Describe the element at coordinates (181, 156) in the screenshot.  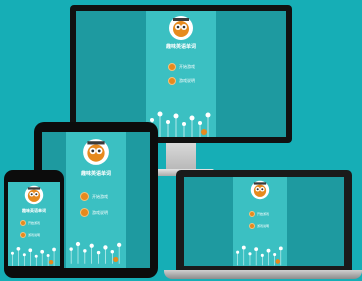
I see `monitor-stand-neck` at that location.